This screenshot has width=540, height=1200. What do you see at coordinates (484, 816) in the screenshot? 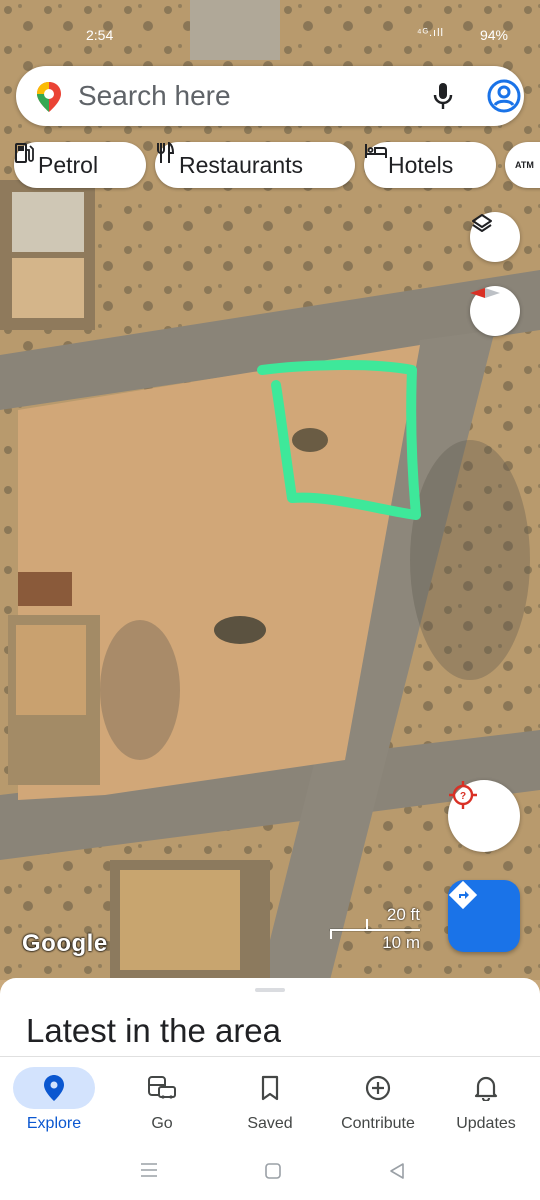
I see `my-location-button: ?` at bounding box center [484, 816].